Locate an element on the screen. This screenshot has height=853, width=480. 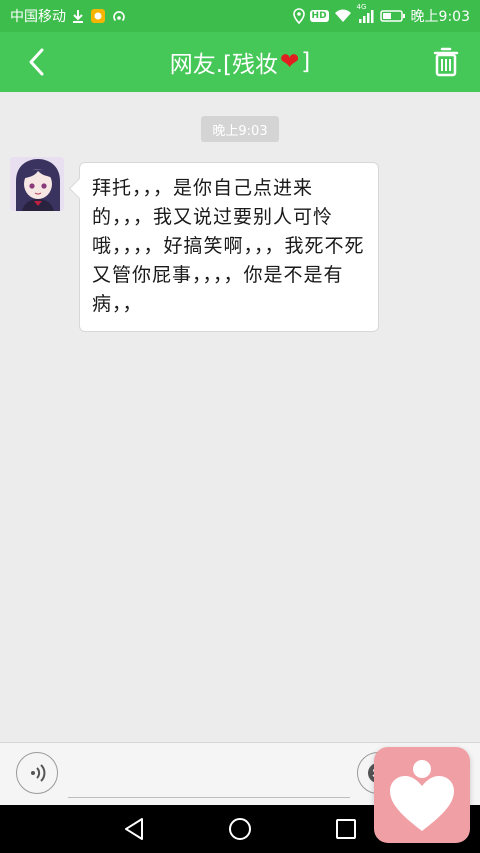
signal-icon: 4G is located at coordinates (366, 13).